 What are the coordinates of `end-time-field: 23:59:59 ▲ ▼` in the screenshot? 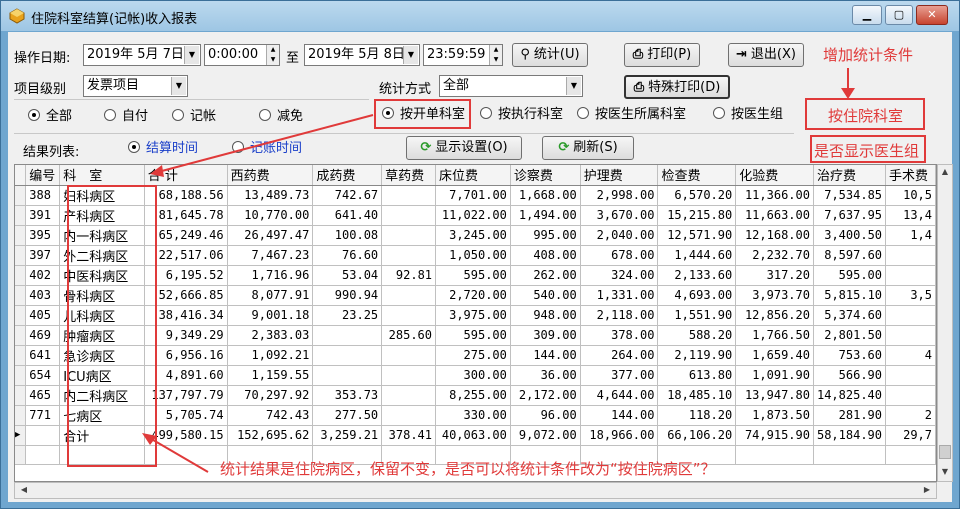 It's located at (463, 55).